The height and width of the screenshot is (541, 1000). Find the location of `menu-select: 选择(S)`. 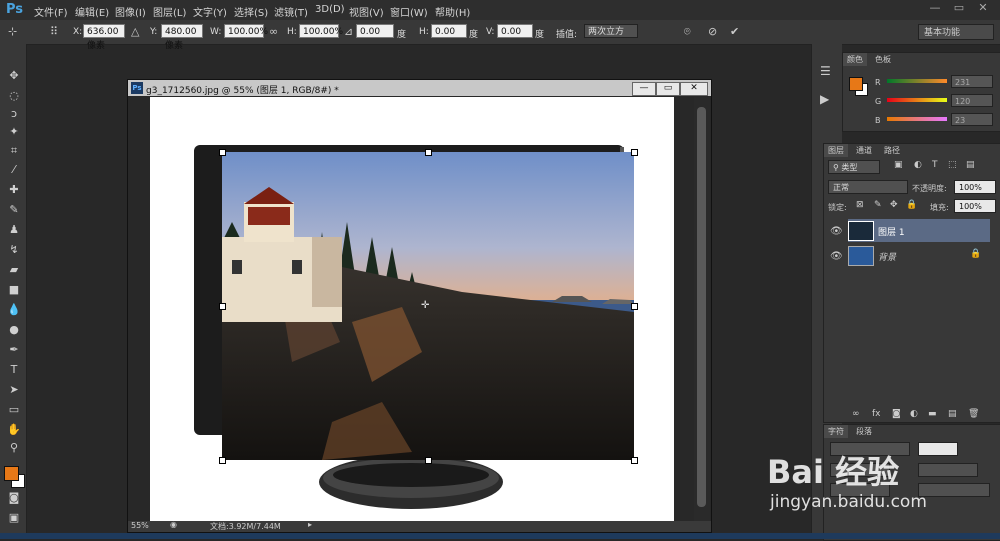

menu-select: 选择(S) is located at coordinates (251, 11).